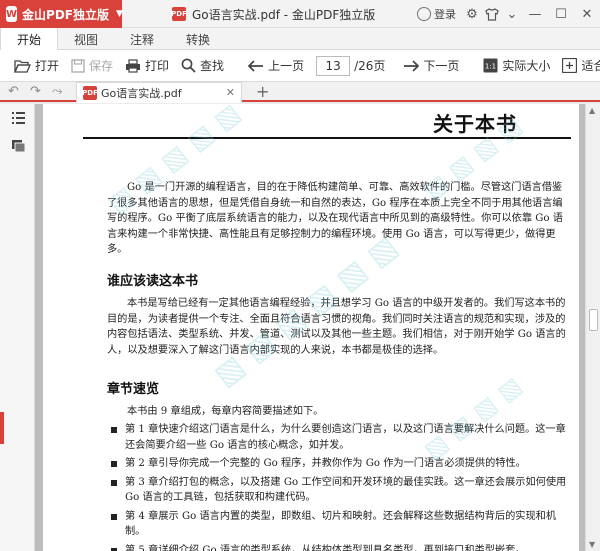  What do you see at coordinates (339, 412) in the screenshot?
I see `chapters-intro: 本书由 9 章组成，每章内容简要描述如下。` at bounding box center [339, 412].